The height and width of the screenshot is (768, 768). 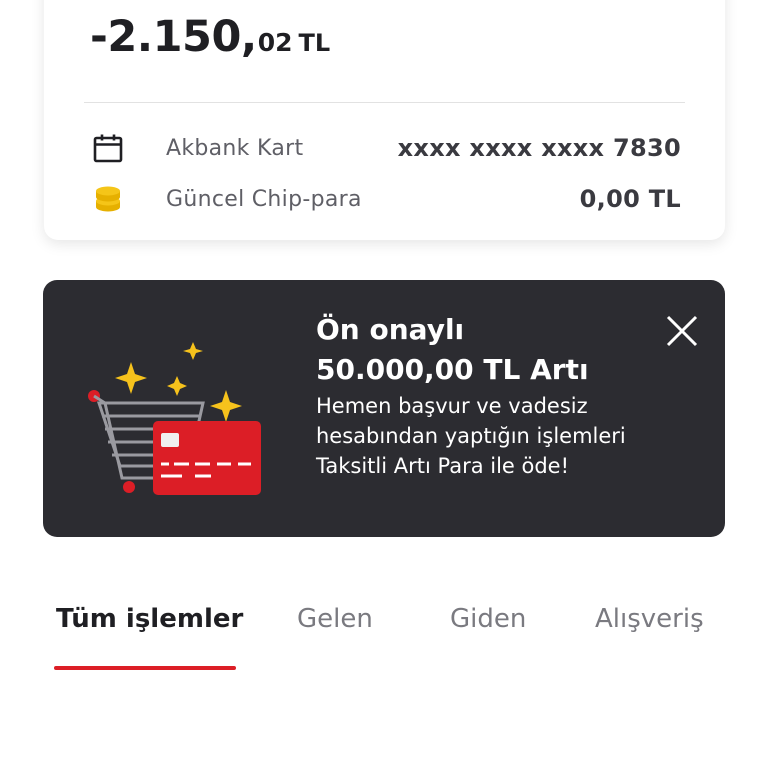 What do you see at coordinates (201, 420) in the screenshot?
I see `shopping-cart-credit-card-illustration` at bounding box center [201, 420].